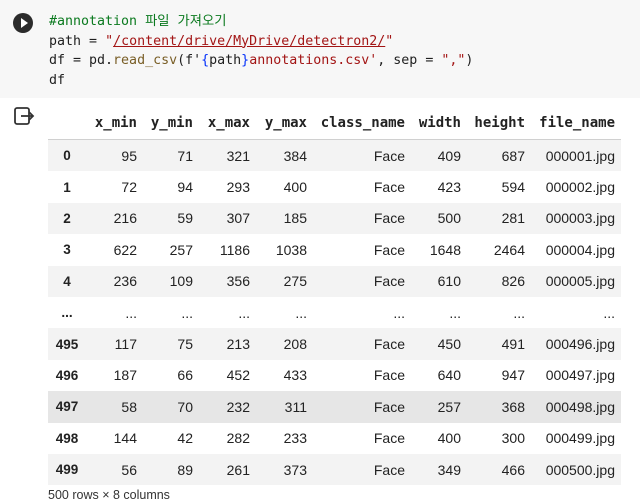  What do you see at coordinates (205, 60) in the screenshot?
I see `code-token: {` at bounding box center [205, 60].